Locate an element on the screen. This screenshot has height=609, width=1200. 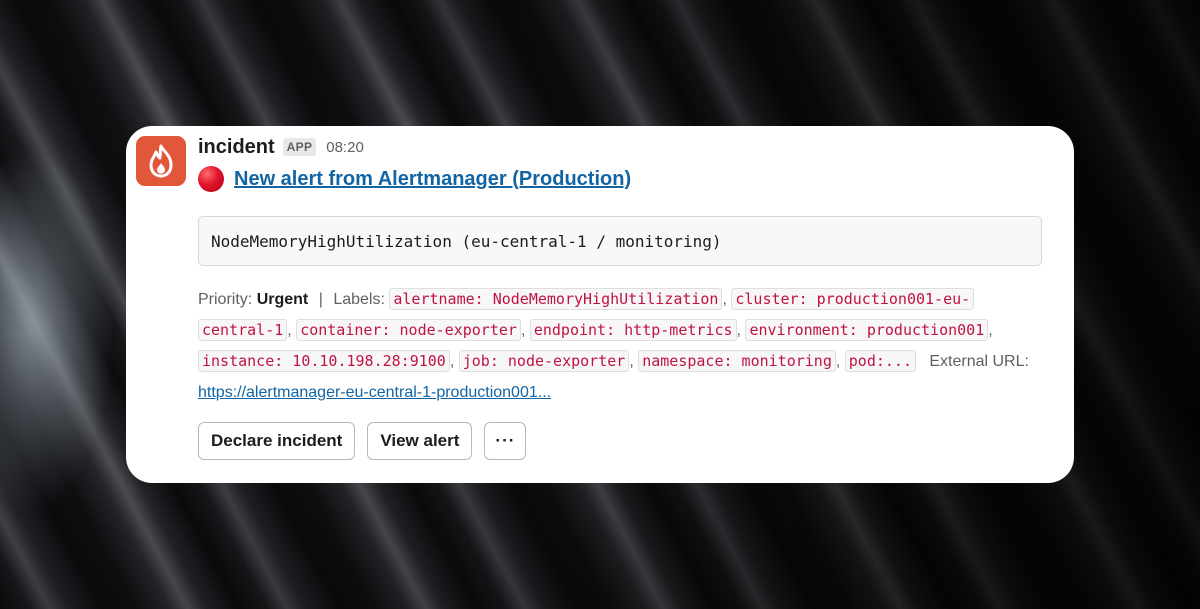
alert-title-row: New alert from Alertmanager (Production) is located at coordinates (618, 179).